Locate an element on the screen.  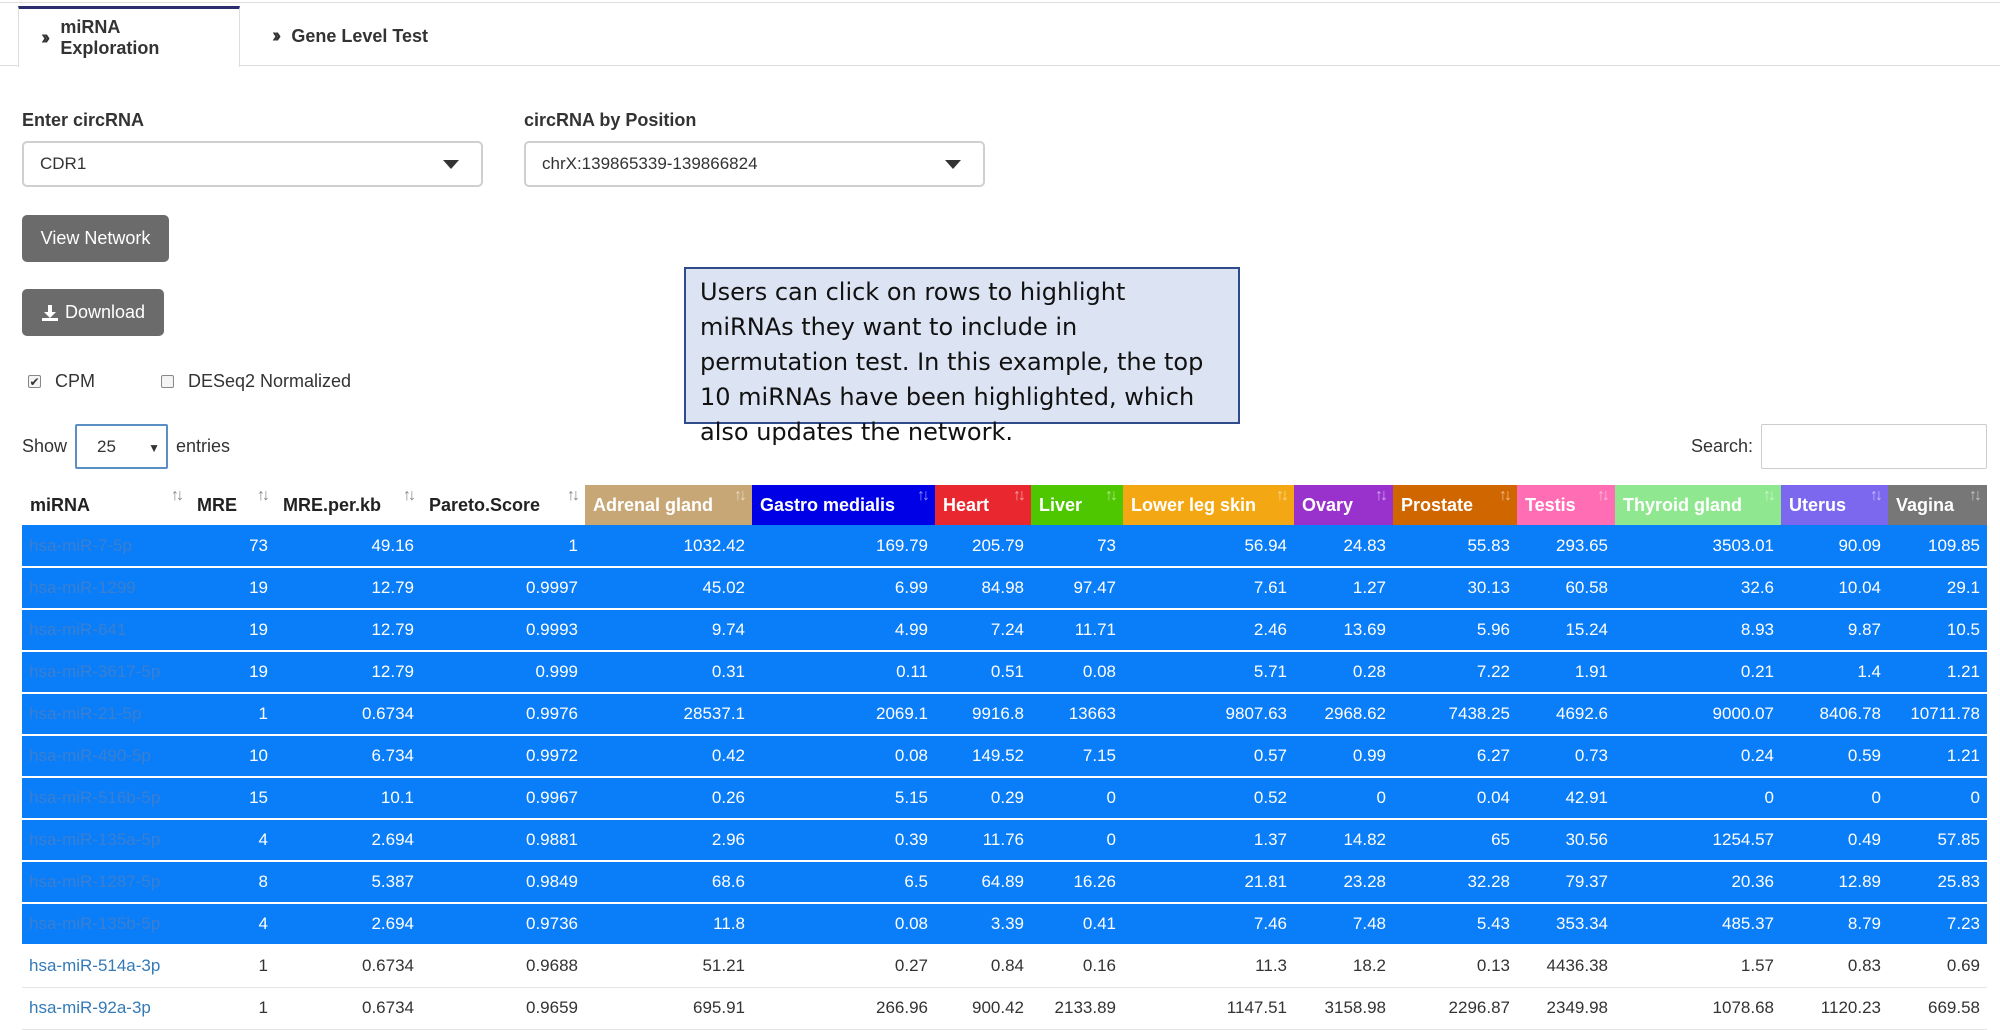
mirna-link: hsa-miR-7-5p is located at coordinates (105, 546).